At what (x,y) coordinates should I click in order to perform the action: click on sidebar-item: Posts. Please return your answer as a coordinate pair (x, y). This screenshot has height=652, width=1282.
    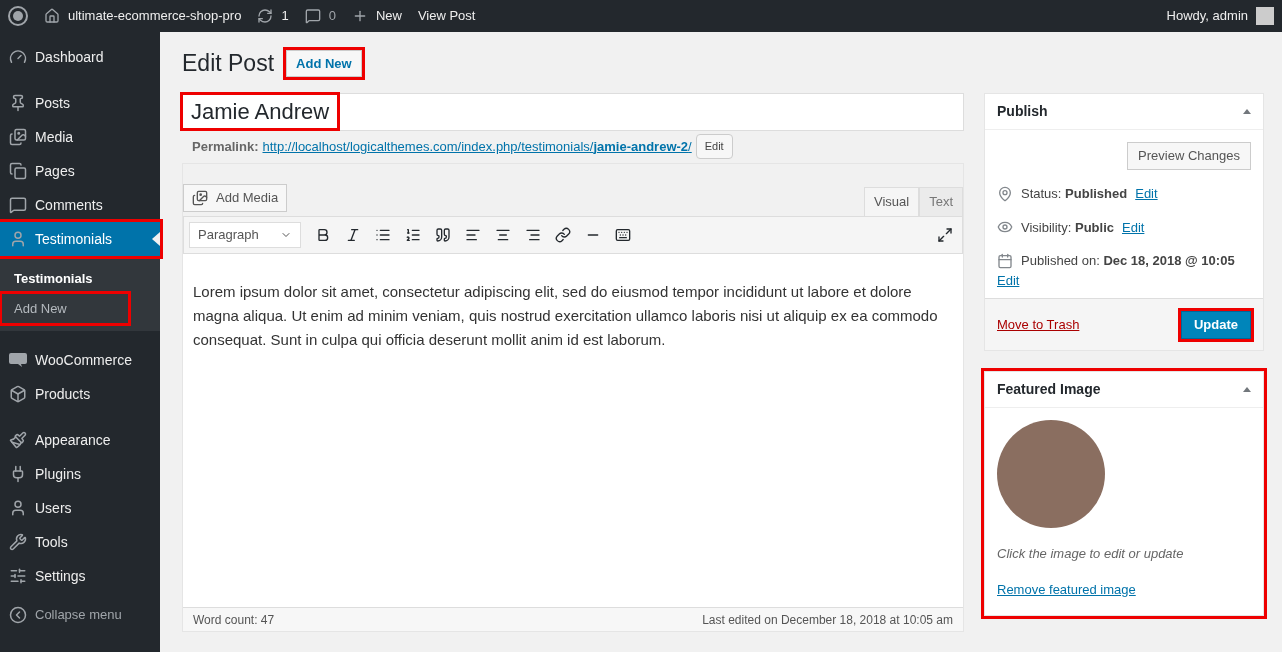
    Looking at the image, I should click on (80, 103).